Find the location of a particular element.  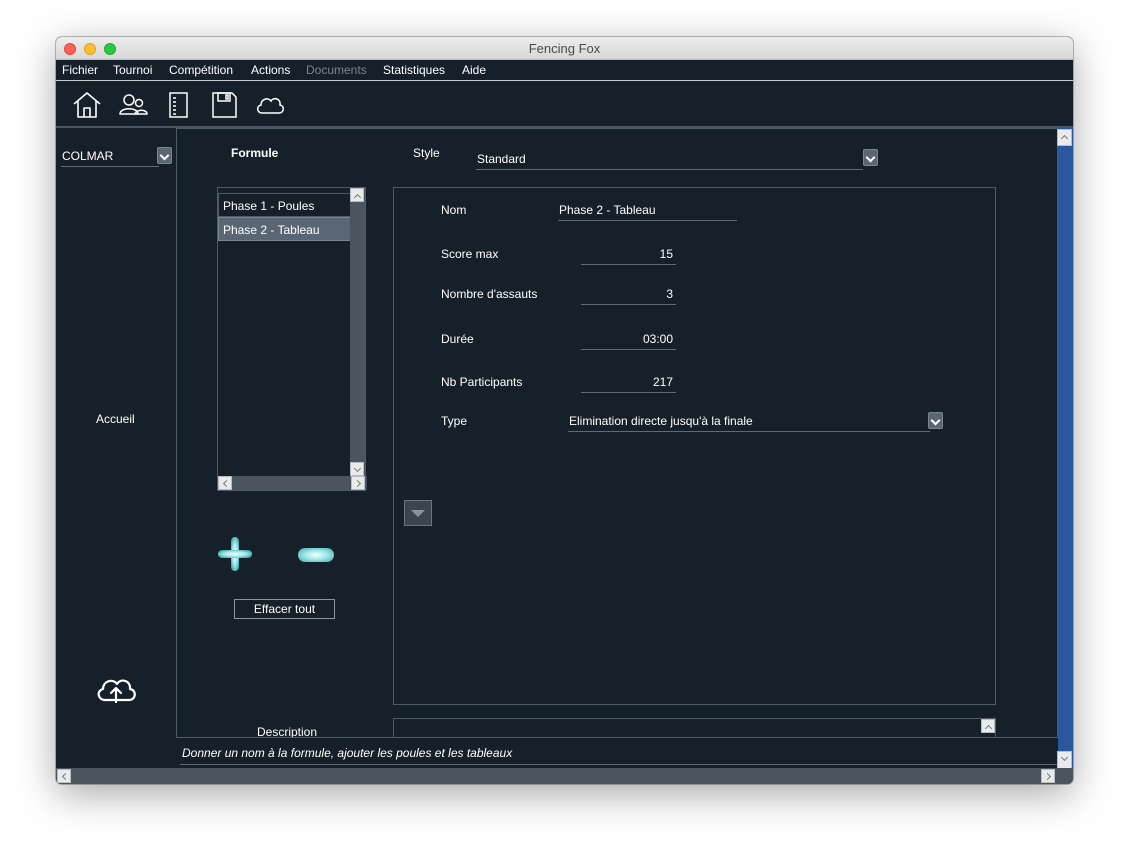

menu-statistiques: Statistiques is located at coordinates (414, 70).